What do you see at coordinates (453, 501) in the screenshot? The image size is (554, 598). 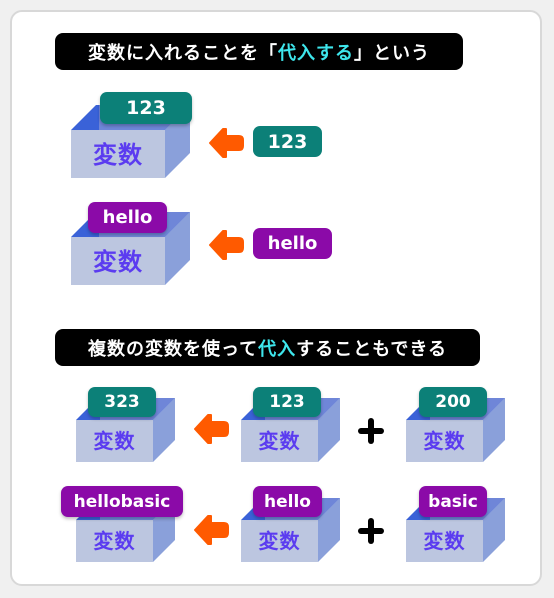 I see `operand-value-badge: basic` at bounding box center [453, 501].